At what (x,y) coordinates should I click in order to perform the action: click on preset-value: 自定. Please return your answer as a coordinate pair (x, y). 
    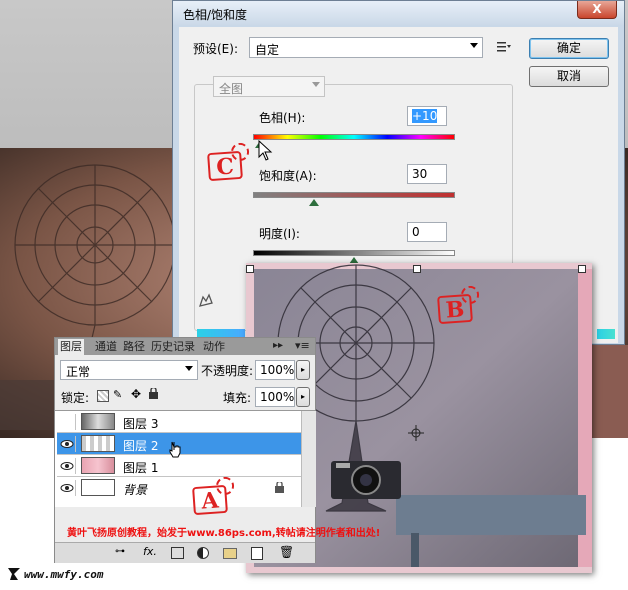
    Looking at the image, I should click on (267, 50).